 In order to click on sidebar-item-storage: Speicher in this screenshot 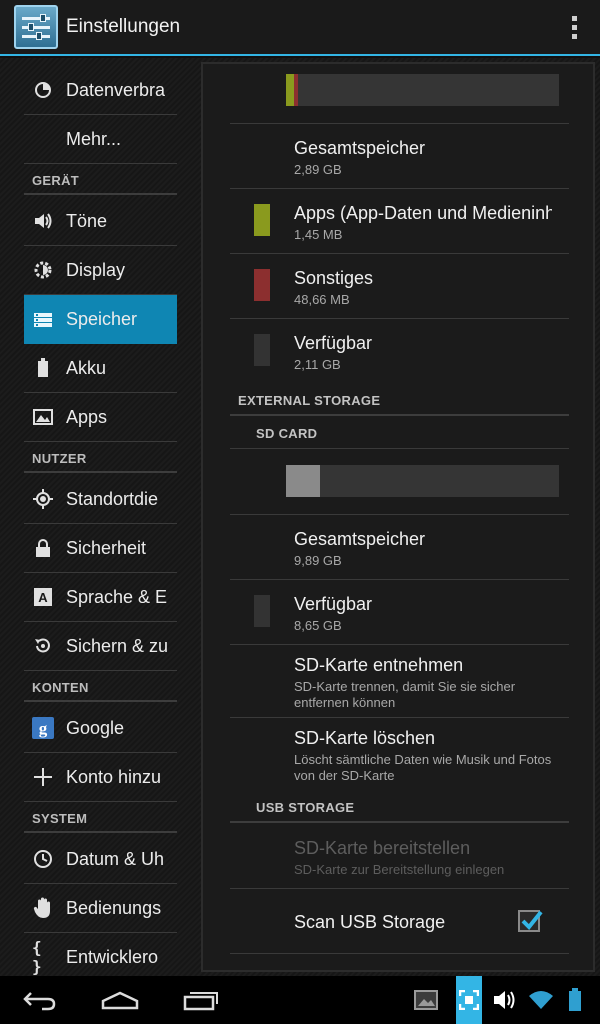, I will do `click(100, 319)`.